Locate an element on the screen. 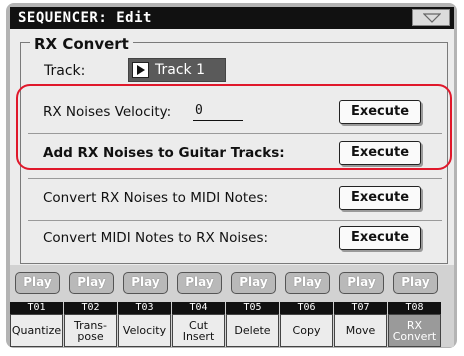  track-number-t06: T06 is located at coordinates (306, 308).